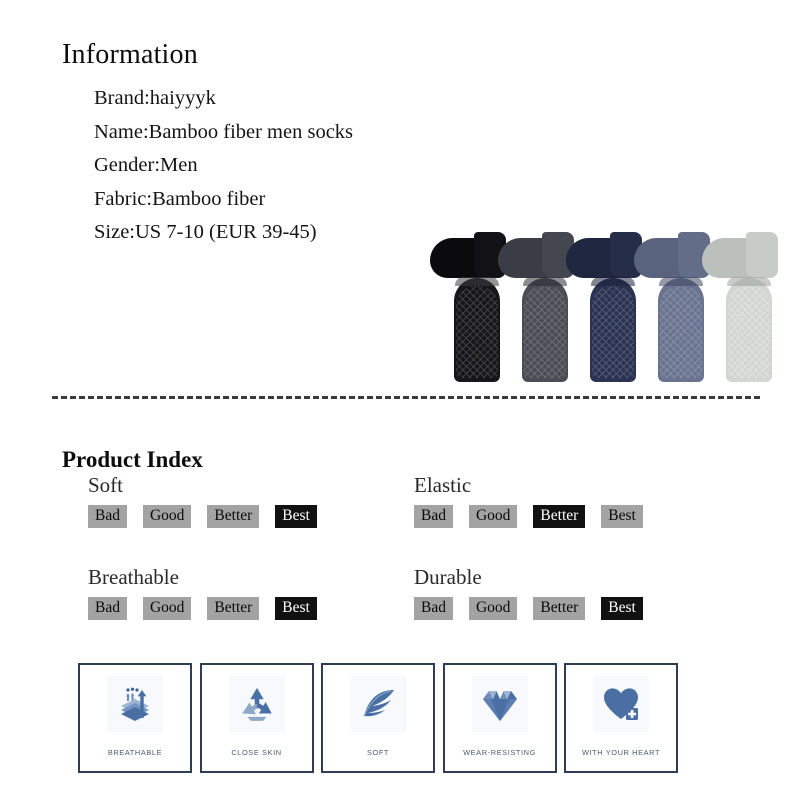 Image resolution: width=800 pixels, height=800 pixels. What do you see at coordinates (253, 592) in the screenshot?
I see `index-item-breathable: Breathable Bad Good Better Best` at bounding box center [253, 592].